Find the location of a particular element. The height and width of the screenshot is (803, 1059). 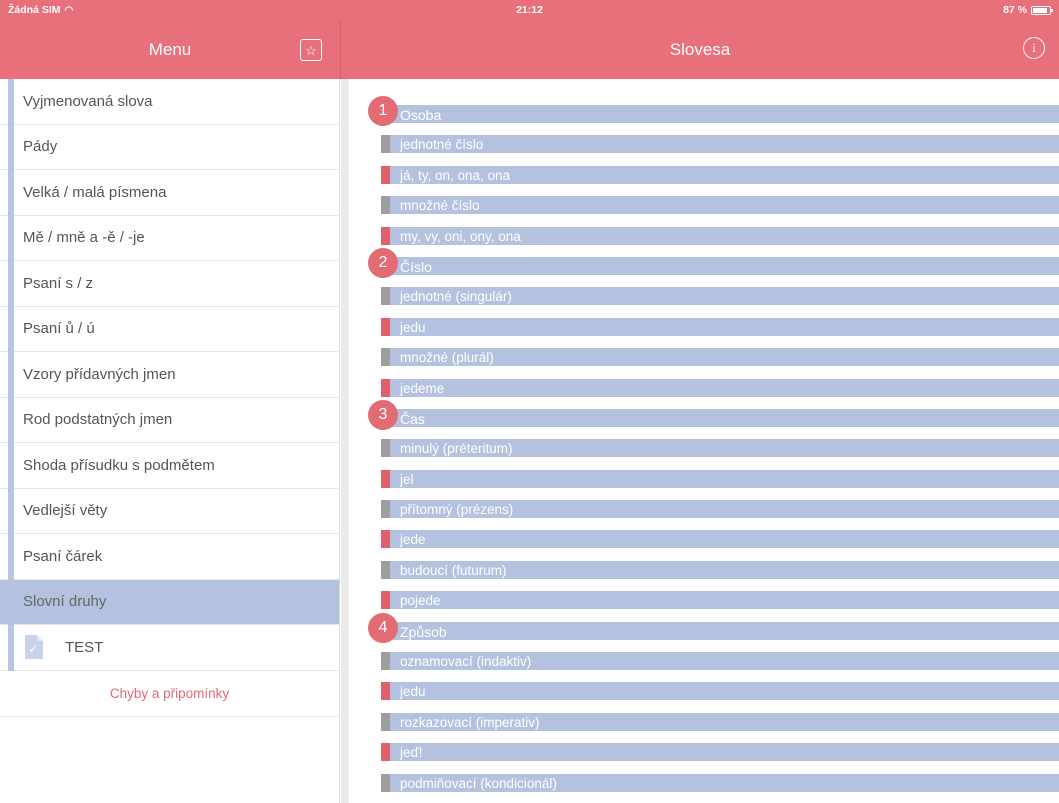

category-row: množné (plurál) is located at coordinates (713, 363).